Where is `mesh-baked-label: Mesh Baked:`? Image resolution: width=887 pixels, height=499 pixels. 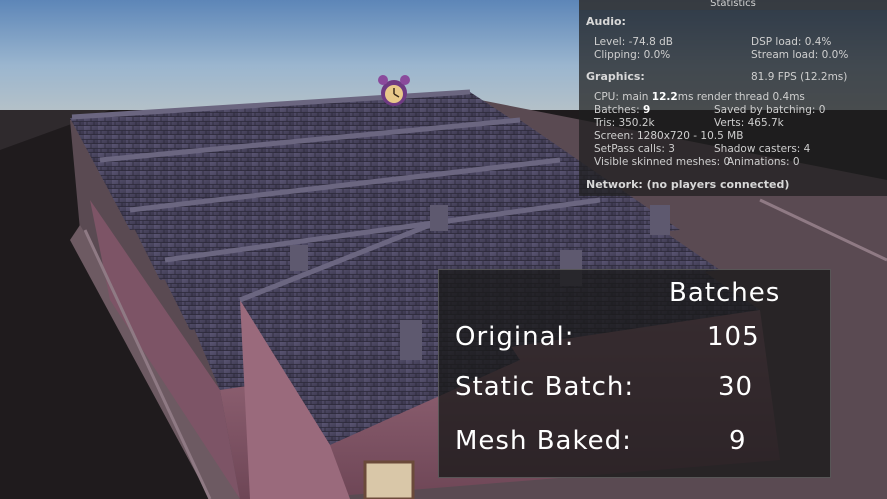 mesh-baked-label: Mesh Baked: is located at coordinates (543, 441).